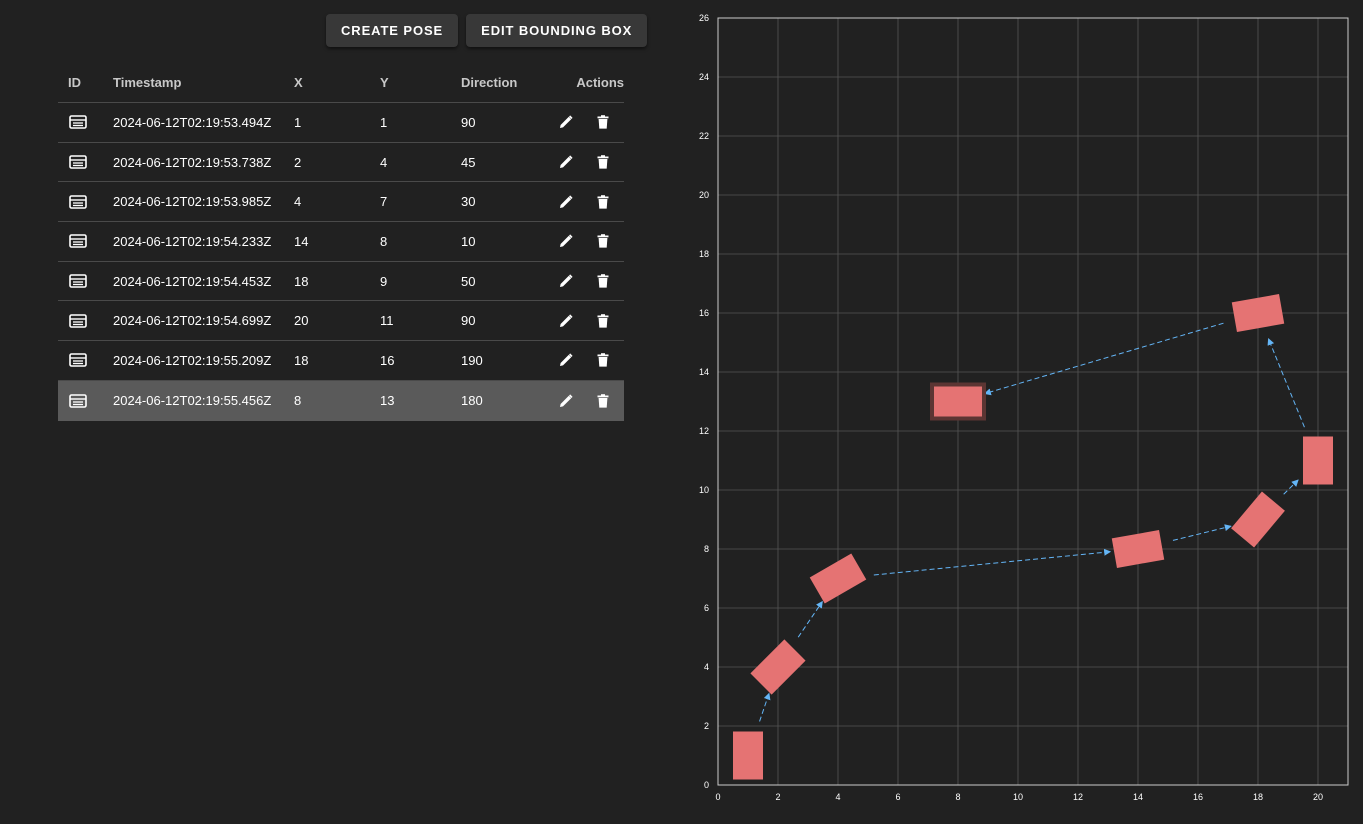 The width and height of the screenshot is (1363, 824). Describe the element at coordinates (468, 281) in the screenshot. I see `direction-cell: 50` at that location.